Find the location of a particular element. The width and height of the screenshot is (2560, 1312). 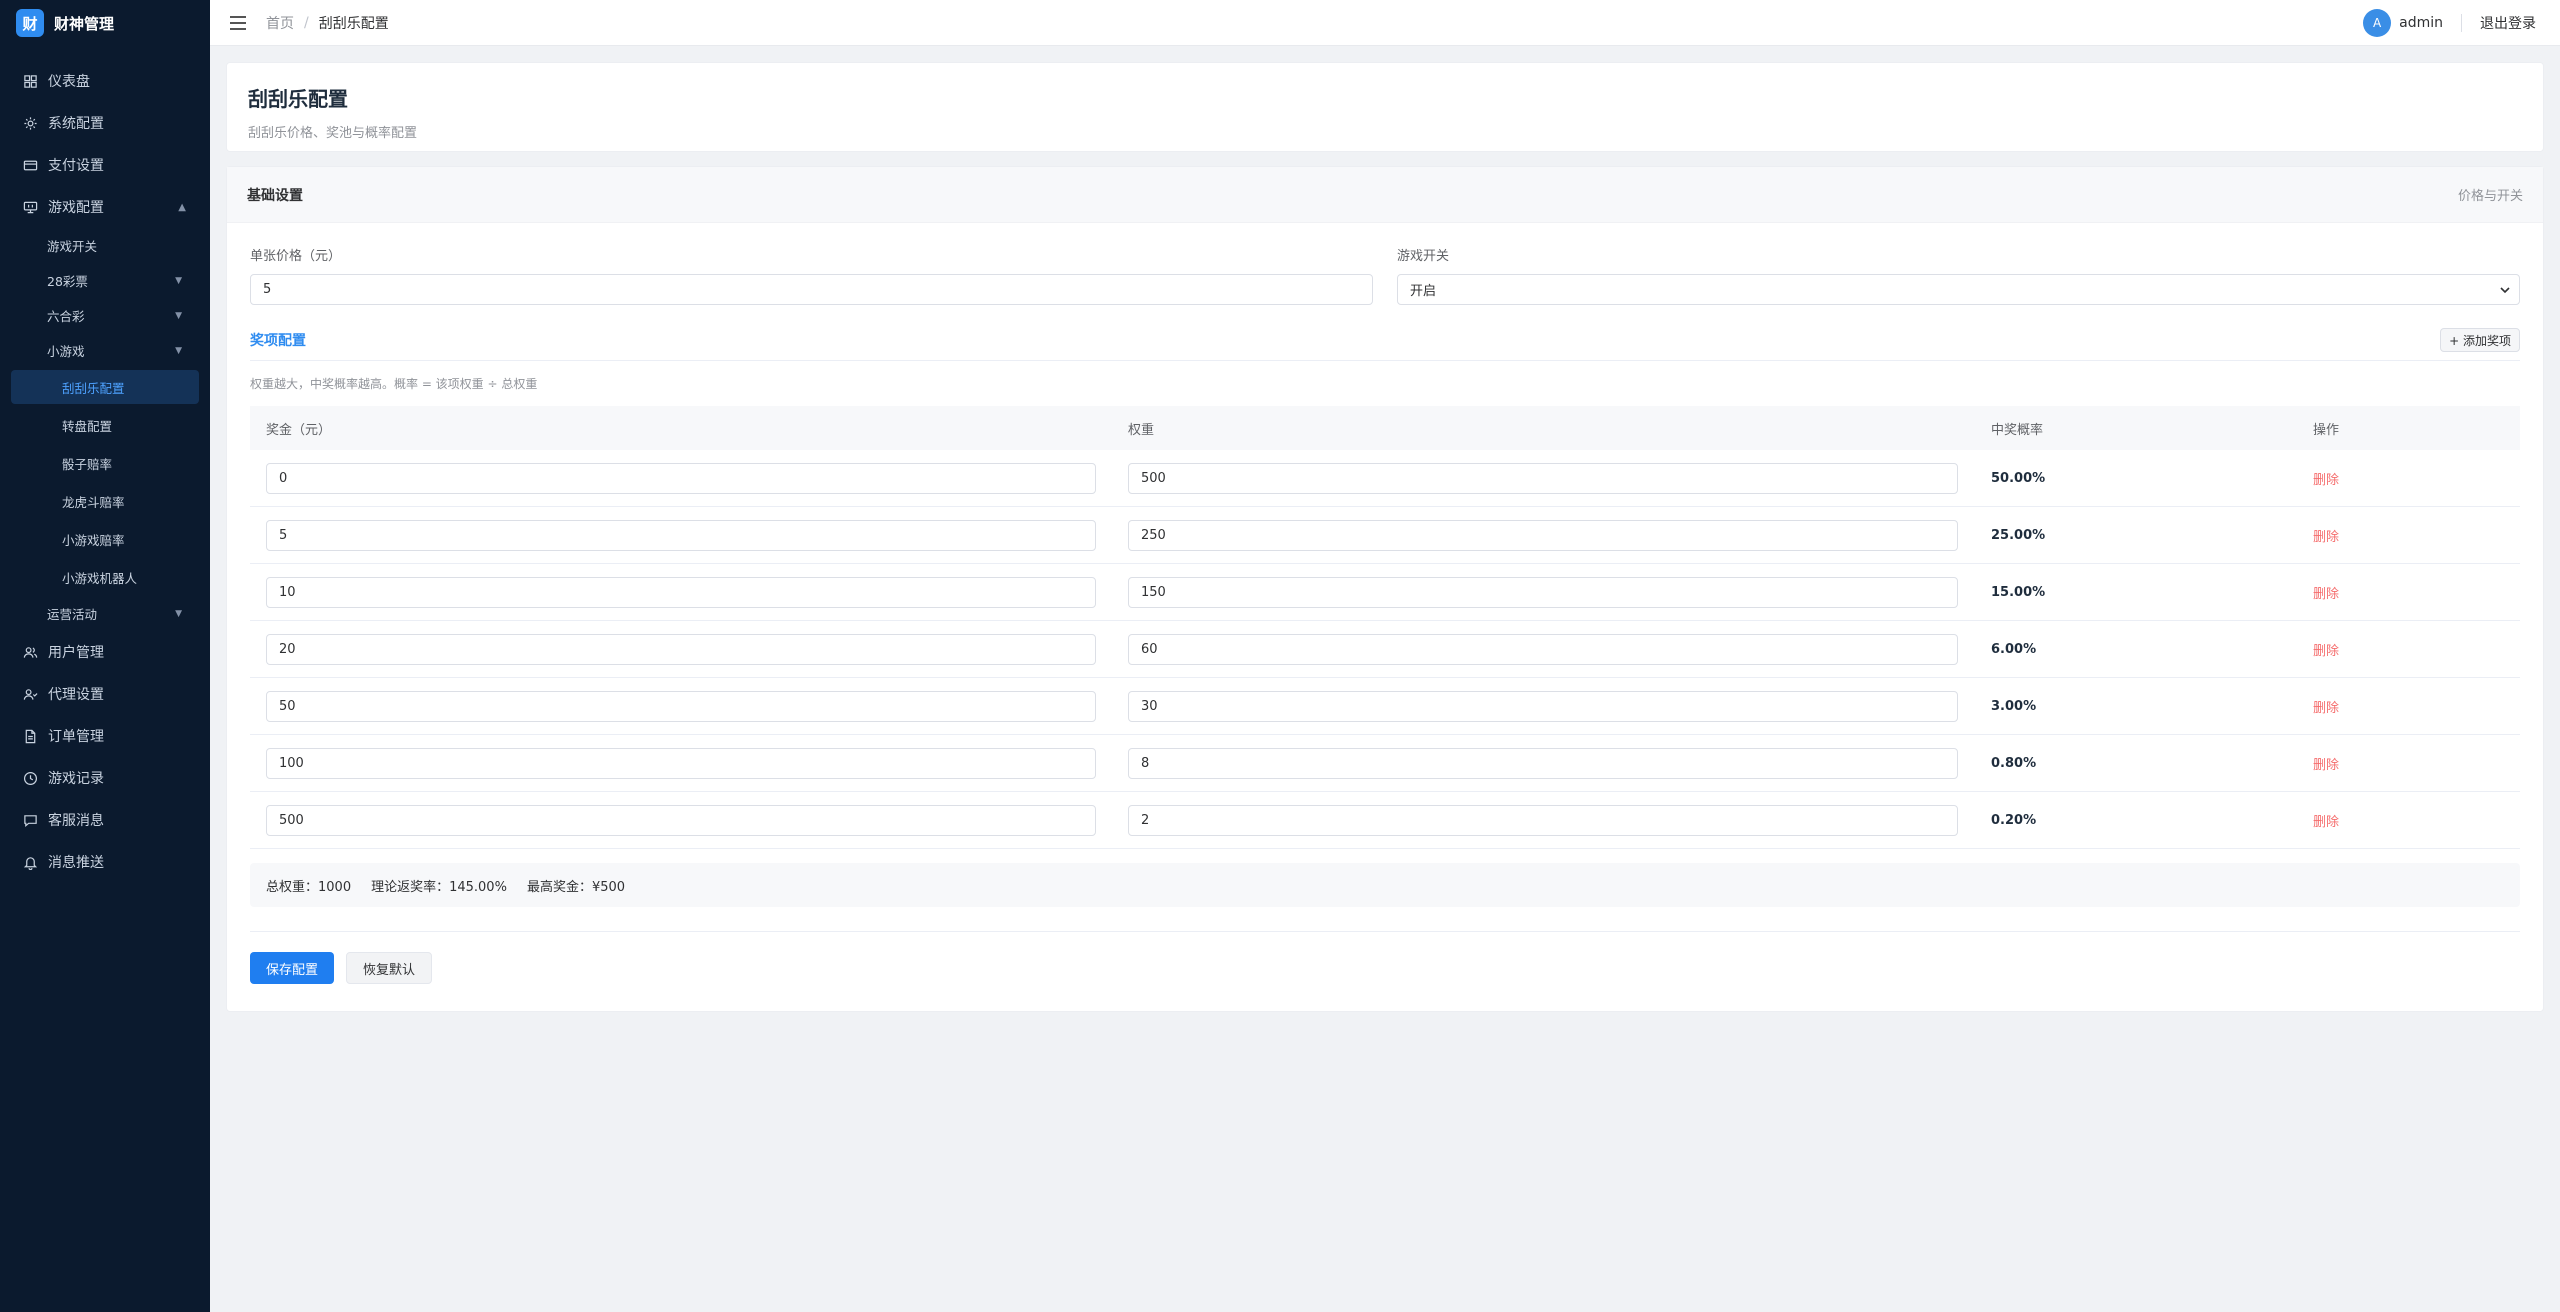

game-switch-select: 开启 is located at coordinates (1958, 289).